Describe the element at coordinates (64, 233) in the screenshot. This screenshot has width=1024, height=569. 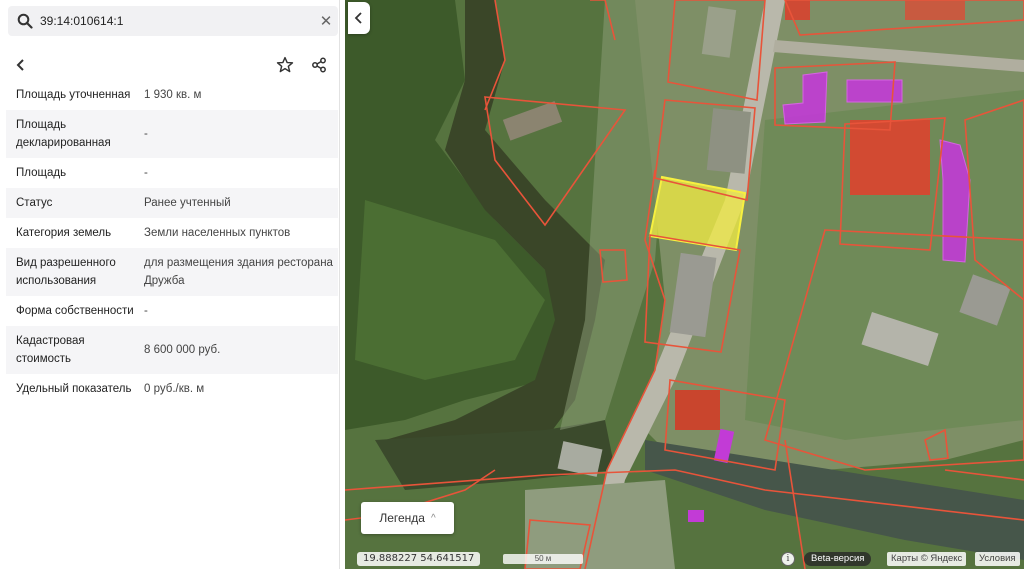
I see `property-key: Категория земель` at that location.